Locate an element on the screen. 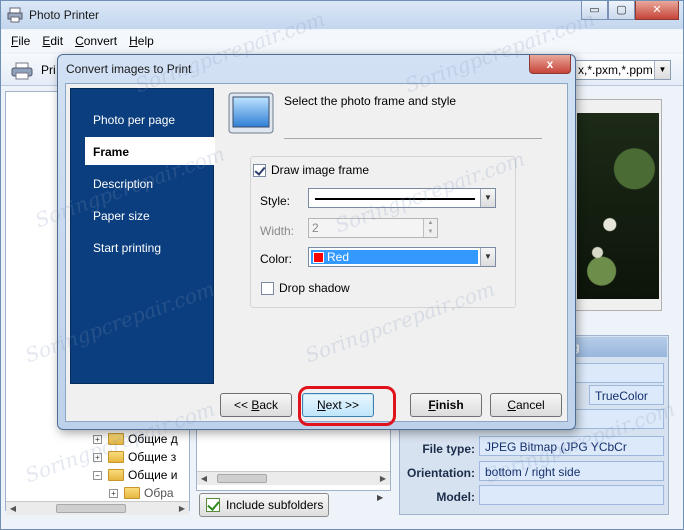 The height and width of the screenshot is (530, 684). finish-button: Finish is located at coordinates (446, 405).